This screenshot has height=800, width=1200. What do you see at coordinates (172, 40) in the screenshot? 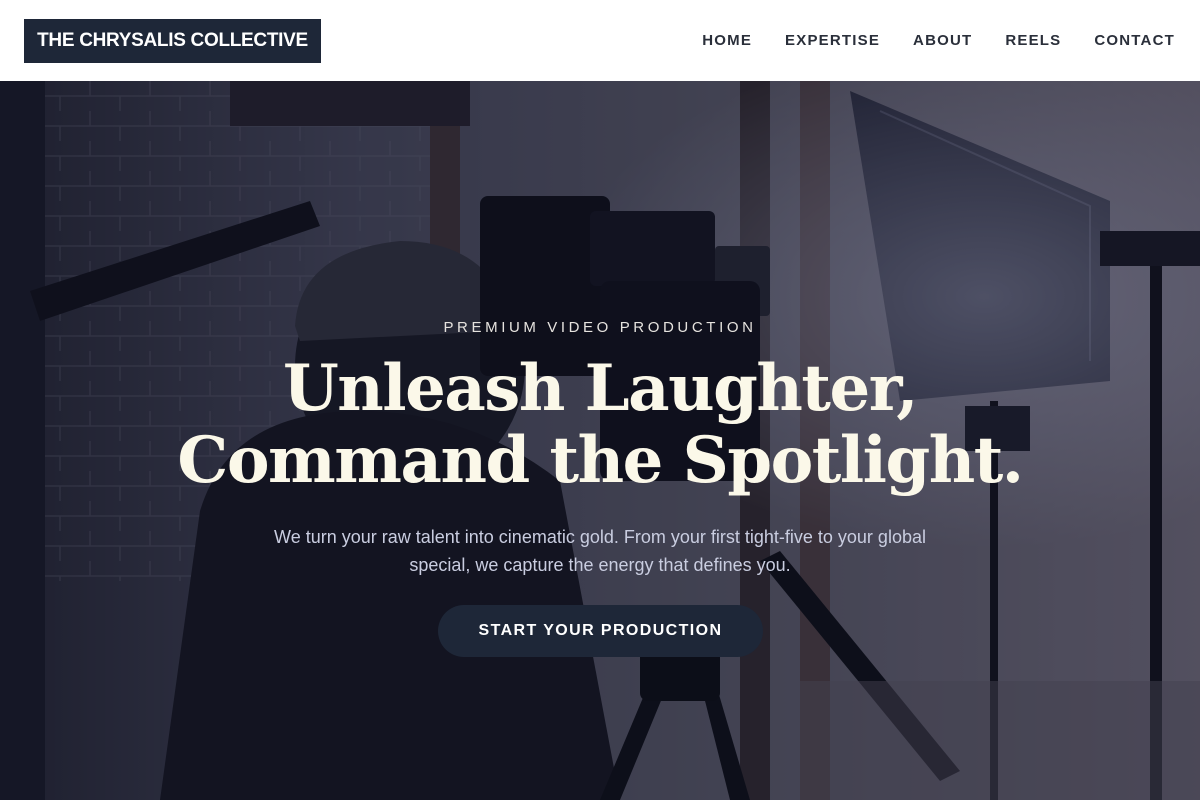
I see `logo: THE CHRYSALIS COLLECTIVE` at bounding box center [172, 40].